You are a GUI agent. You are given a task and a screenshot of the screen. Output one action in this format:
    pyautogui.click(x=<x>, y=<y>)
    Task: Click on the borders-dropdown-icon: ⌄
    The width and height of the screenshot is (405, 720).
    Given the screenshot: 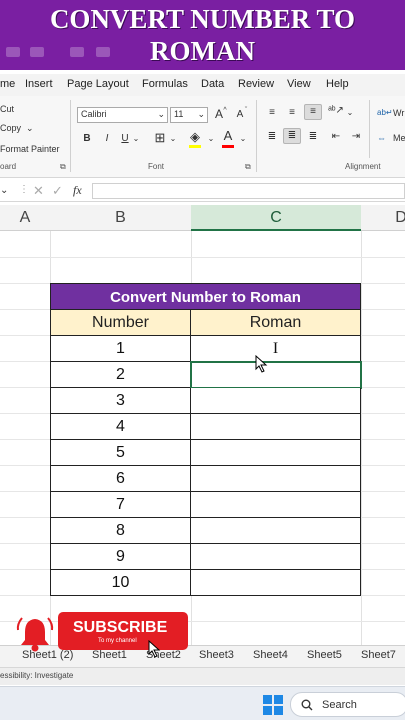 What is the action you would take?
    pyautogui.click(x=173, y=139)
    